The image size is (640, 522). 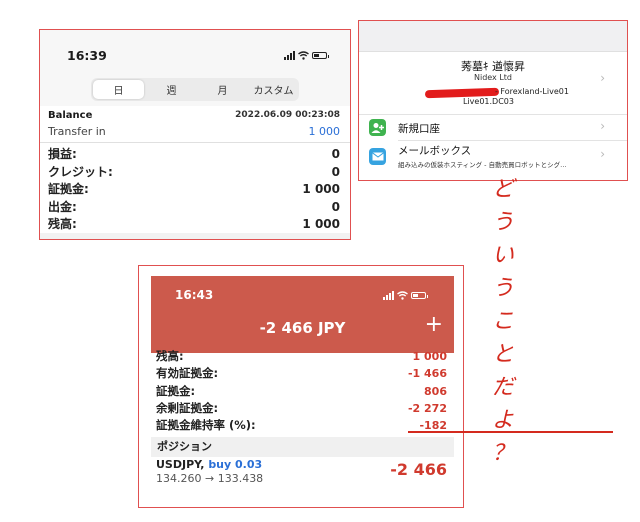 I want to click on account-row: 証拠金: 806, so click(x=301, y=391).